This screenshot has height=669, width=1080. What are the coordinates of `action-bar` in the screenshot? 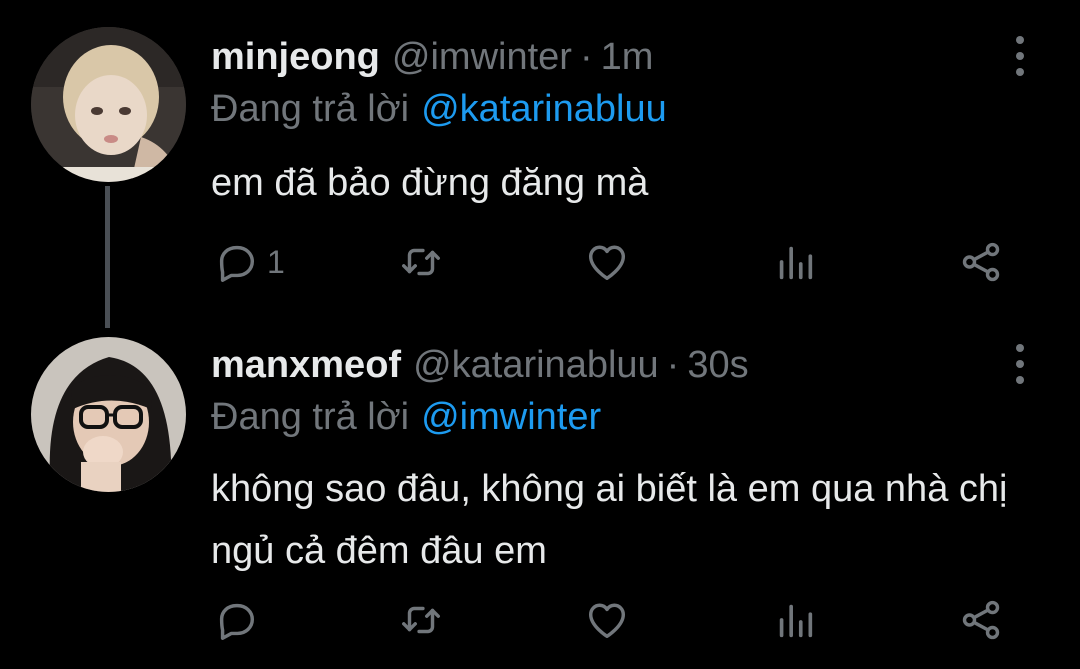 It's located at (540, 620).